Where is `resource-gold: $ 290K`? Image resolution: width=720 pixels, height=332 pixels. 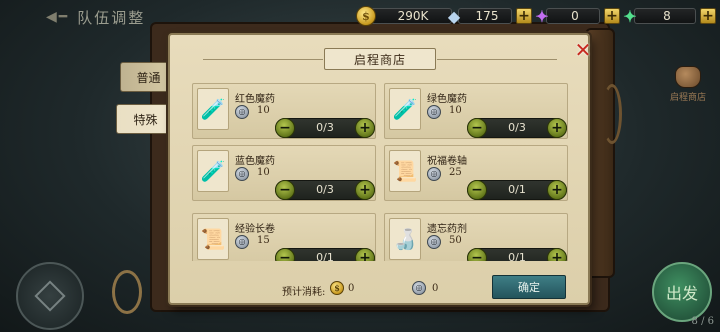 resource-gold: $ 290K is located at coordinates (404, 16).